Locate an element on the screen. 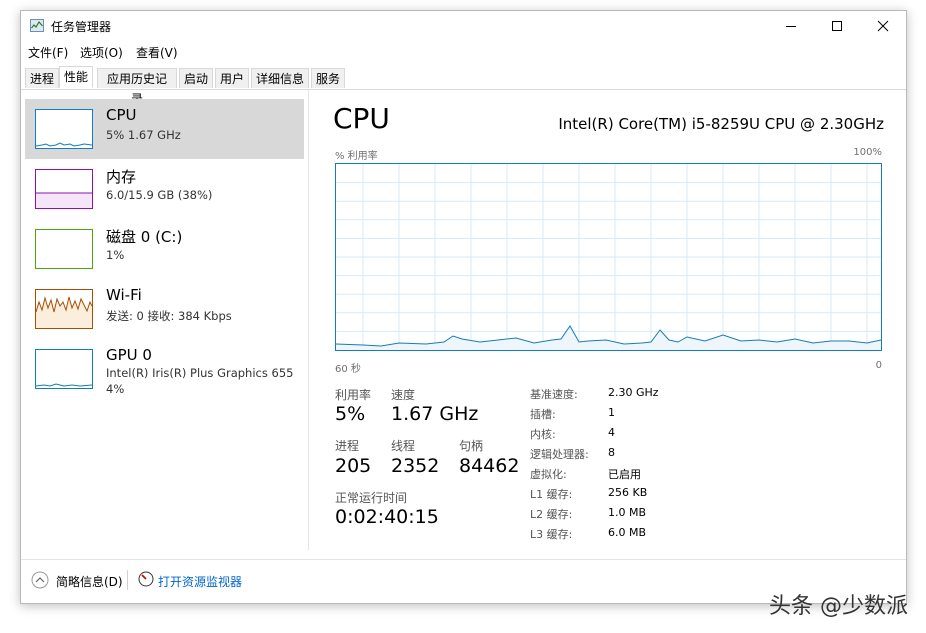 This screenshot has width=926, height=633. utilization-value: 5% is located at coordinates (350, 414).